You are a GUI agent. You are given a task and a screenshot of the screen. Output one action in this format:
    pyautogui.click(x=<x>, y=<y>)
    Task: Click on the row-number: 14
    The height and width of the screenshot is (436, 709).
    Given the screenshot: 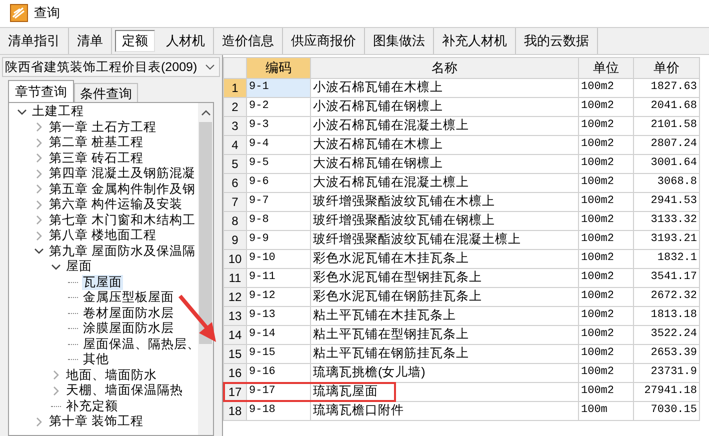 What is the action you would take?
    pyautogui.click(x=235, y=335)
    